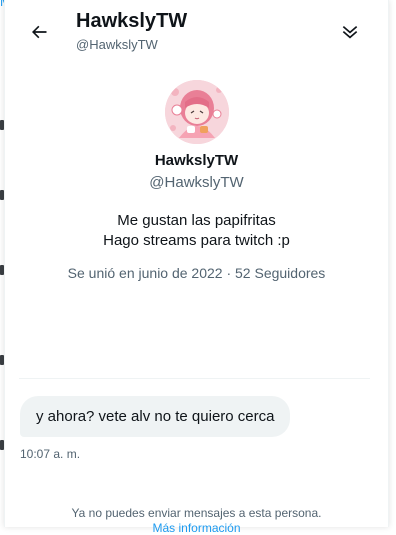 The image size is (396, 535). What do you see at coordinates (196, 160) in the screenshot?
I see `profile-name: HawkslyTW` at bounding box center [196, 160].